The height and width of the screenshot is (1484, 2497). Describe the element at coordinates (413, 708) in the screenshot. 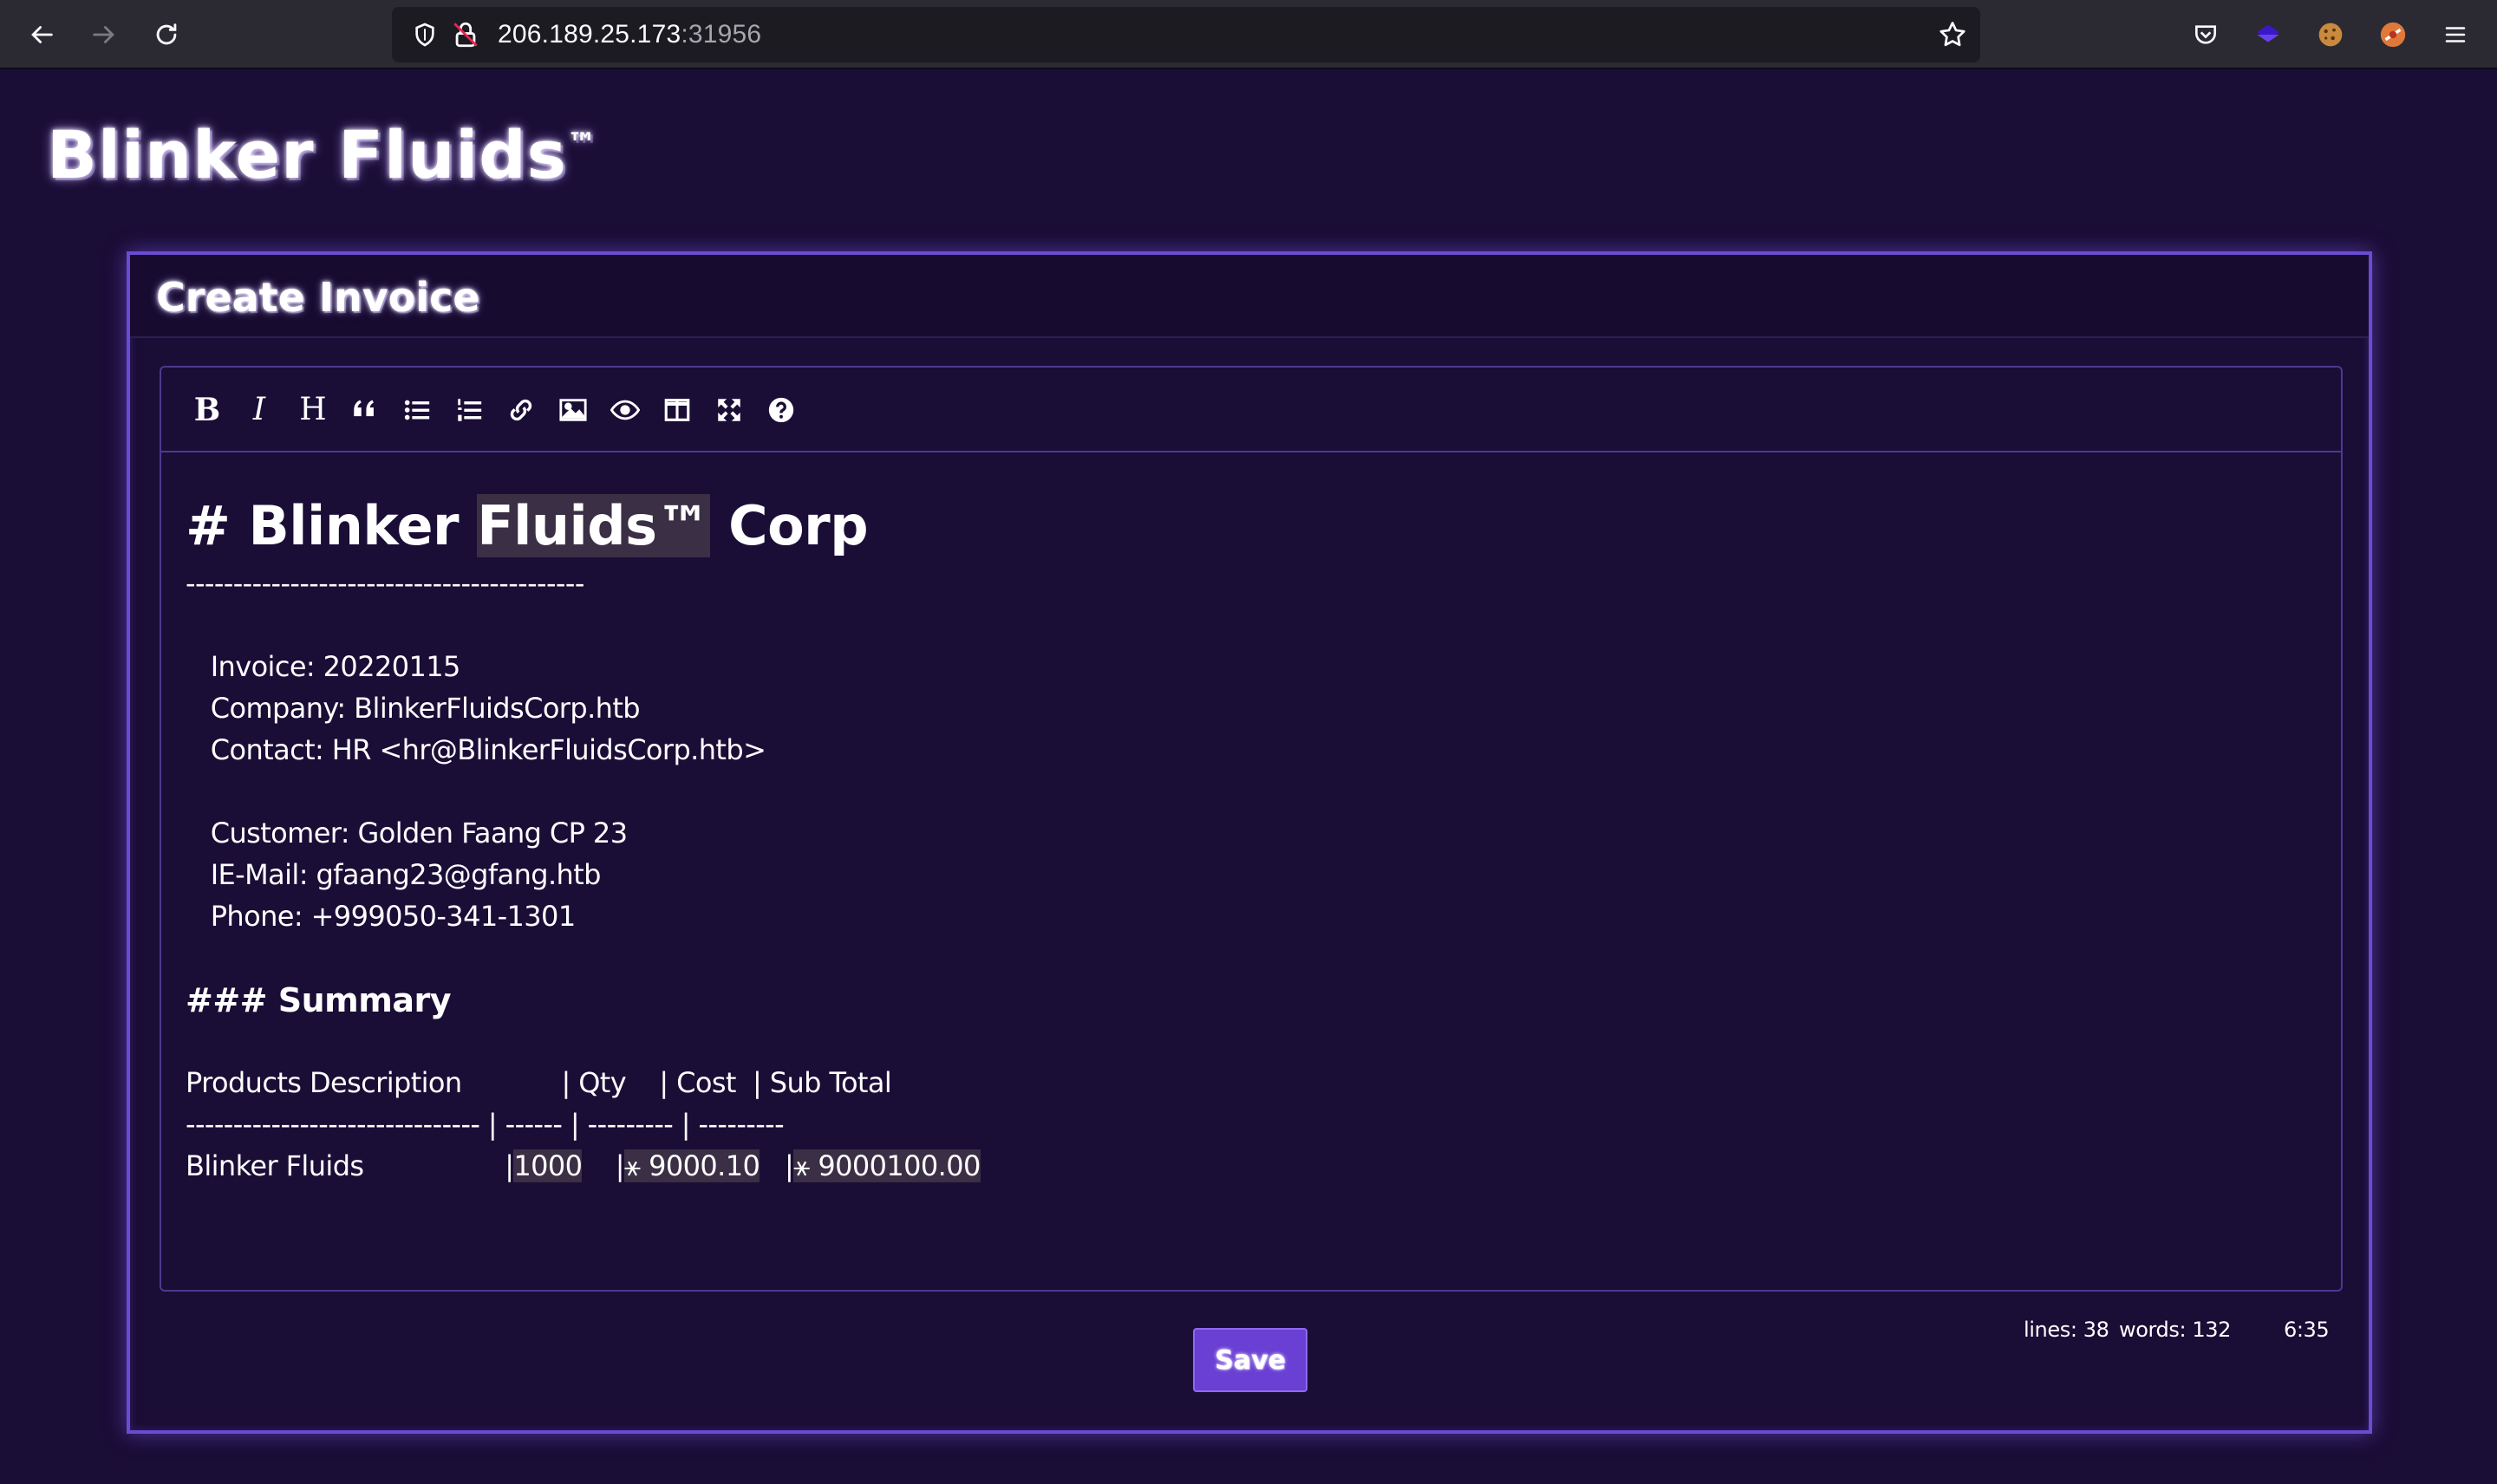

I see `company-line: Company: BlinkerFluidsCorp.htb` at that location.